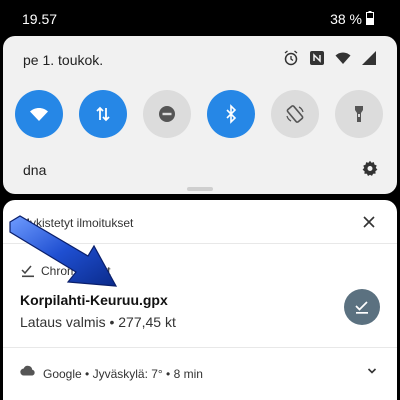 This screenshot has width=400, height=400. Describe the element at coordinates (27, 370) in the screenshot. I see `cloud-icon` at that location.